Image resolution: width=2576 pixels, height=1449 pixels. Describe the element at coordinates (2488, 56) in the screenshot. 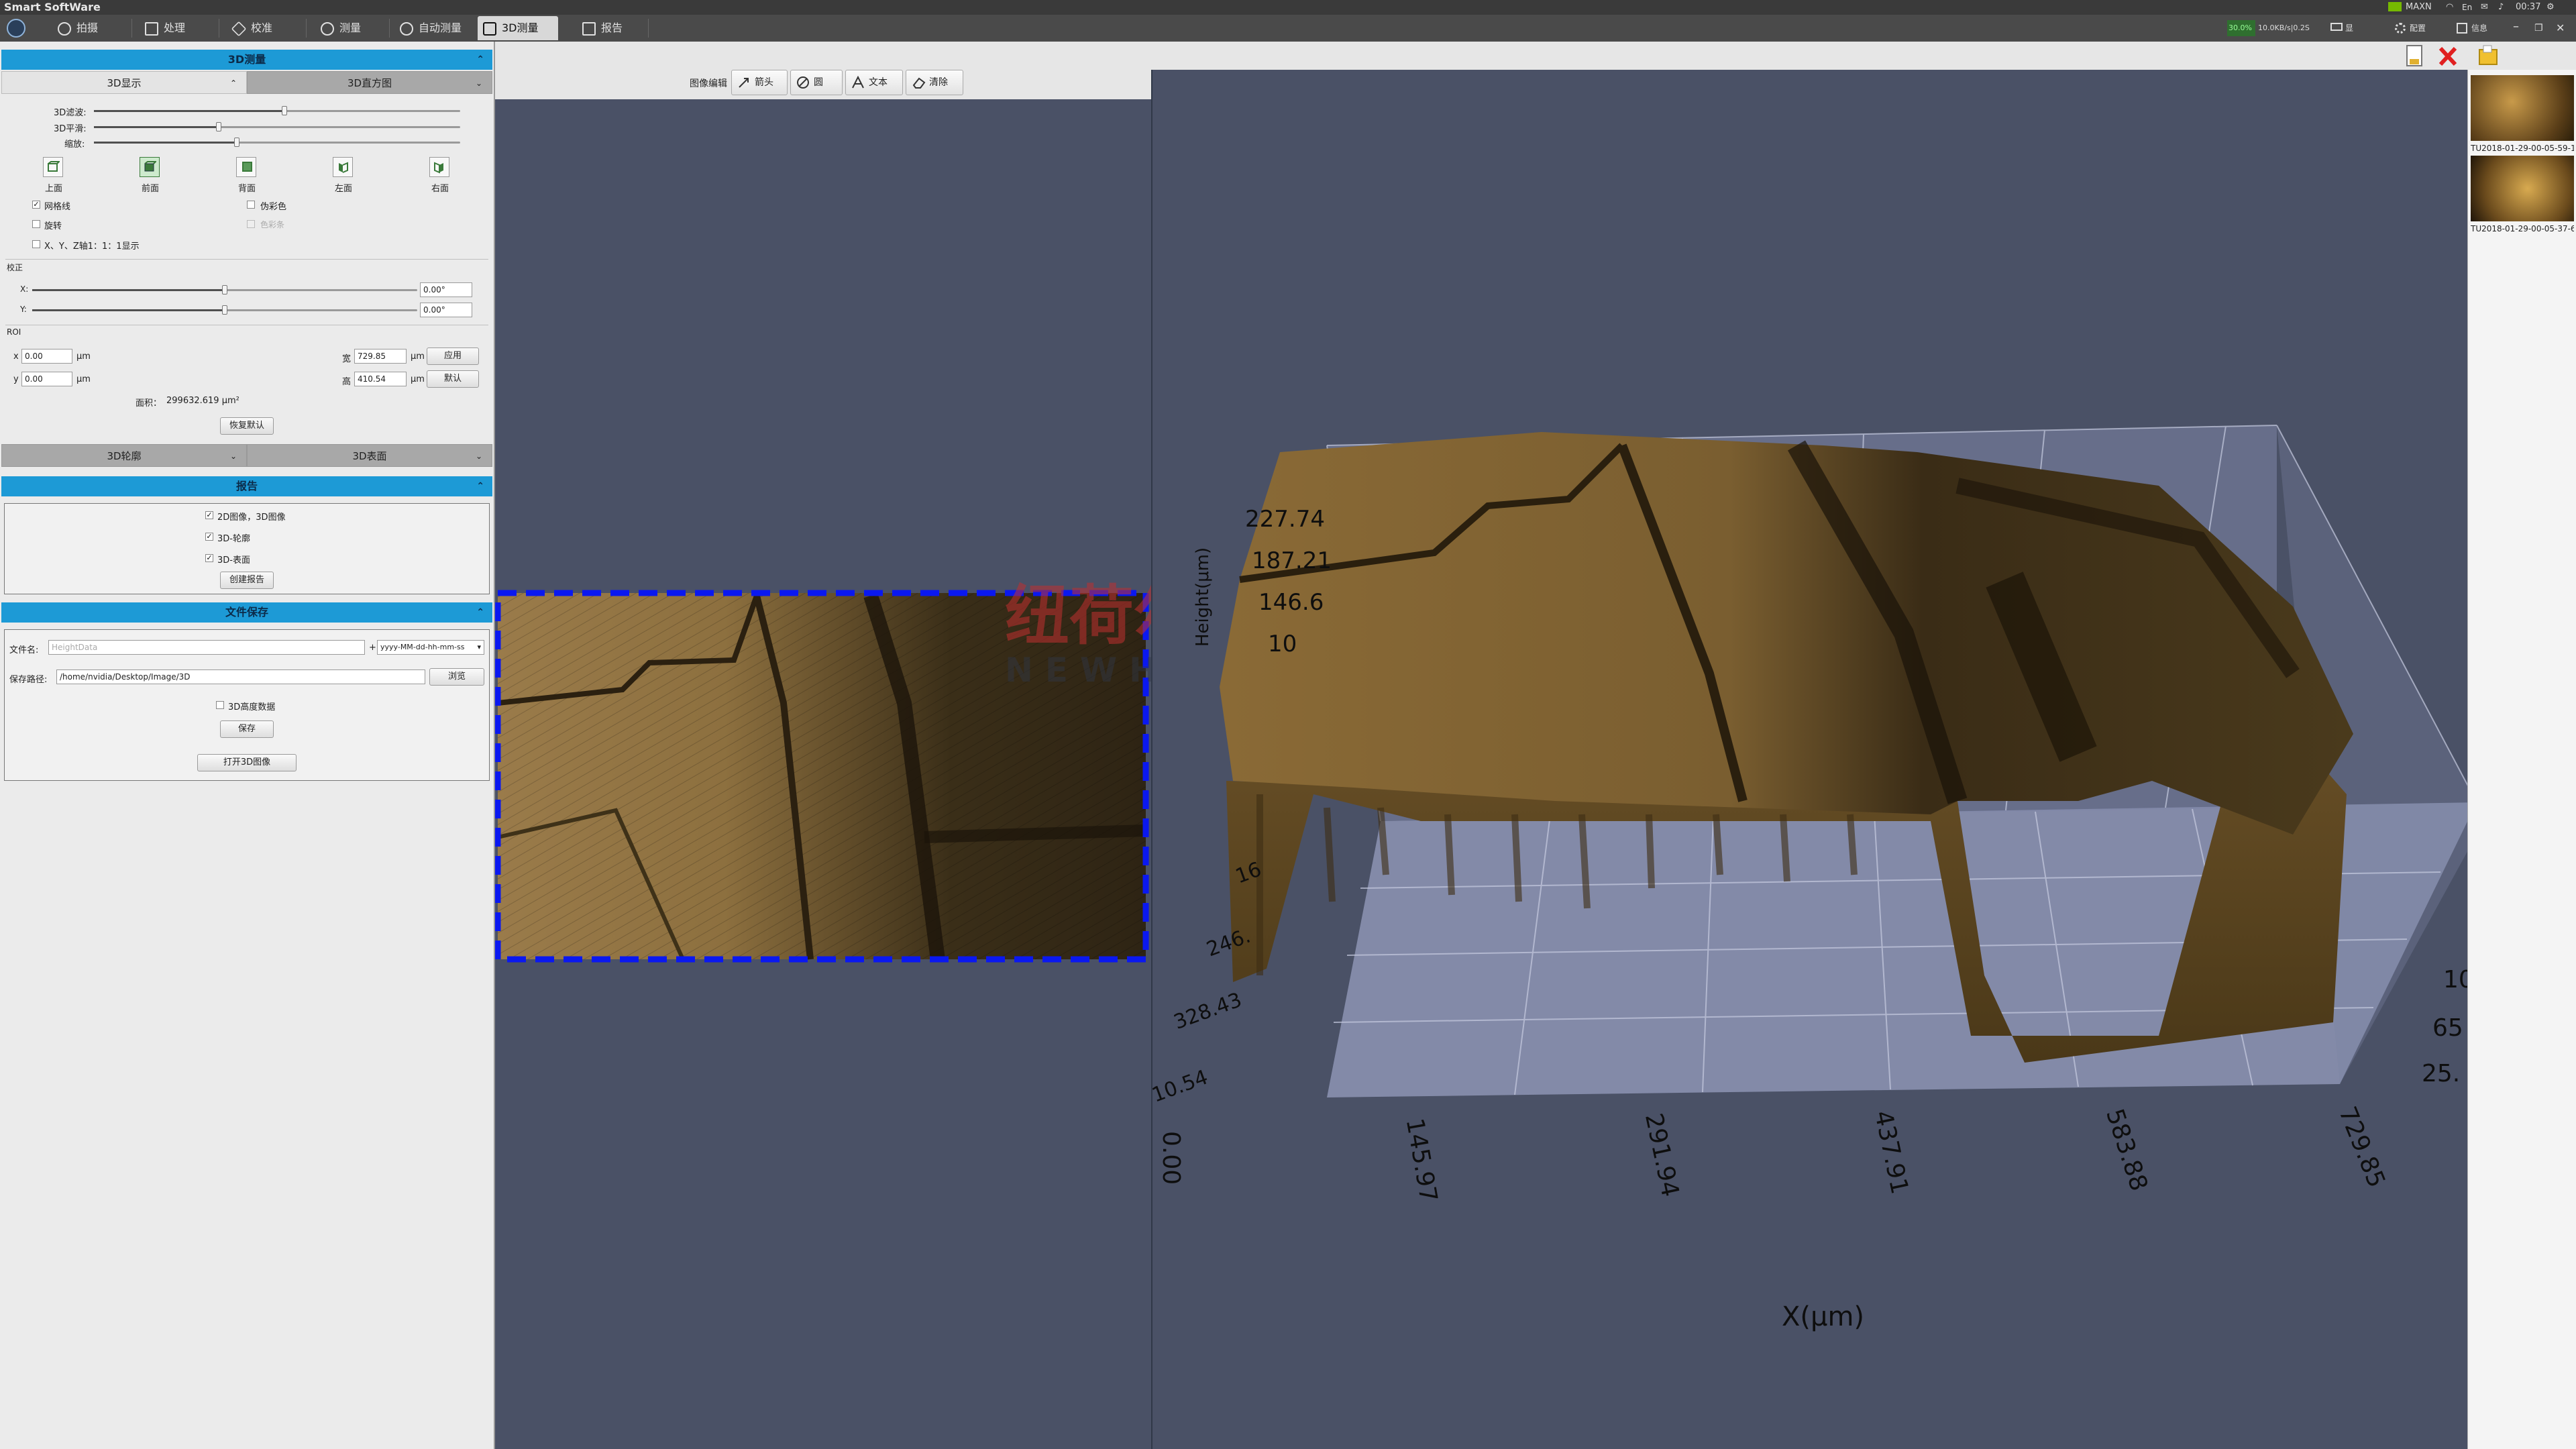

I see `folder-button` at that location.